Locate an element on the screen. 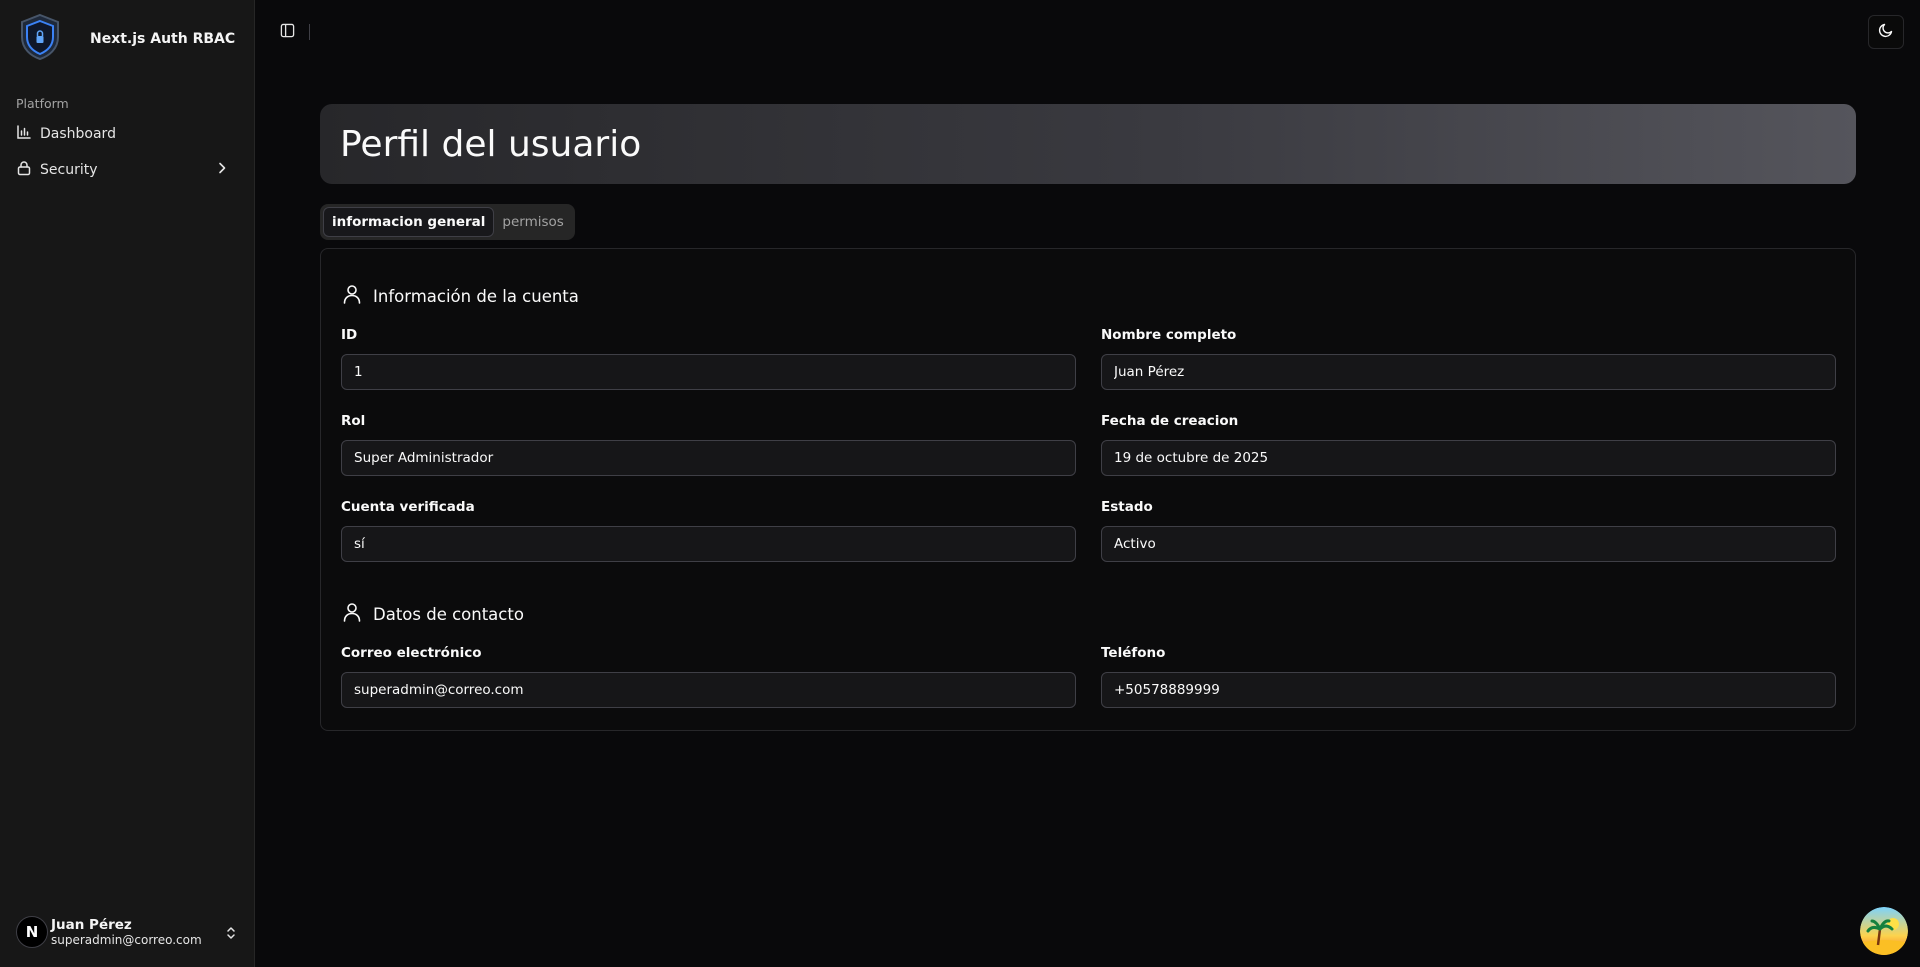 Image resolution: width=1920 pixels, height=967 pixels. theme-toggle-button is located at coordinates (1886, 32).